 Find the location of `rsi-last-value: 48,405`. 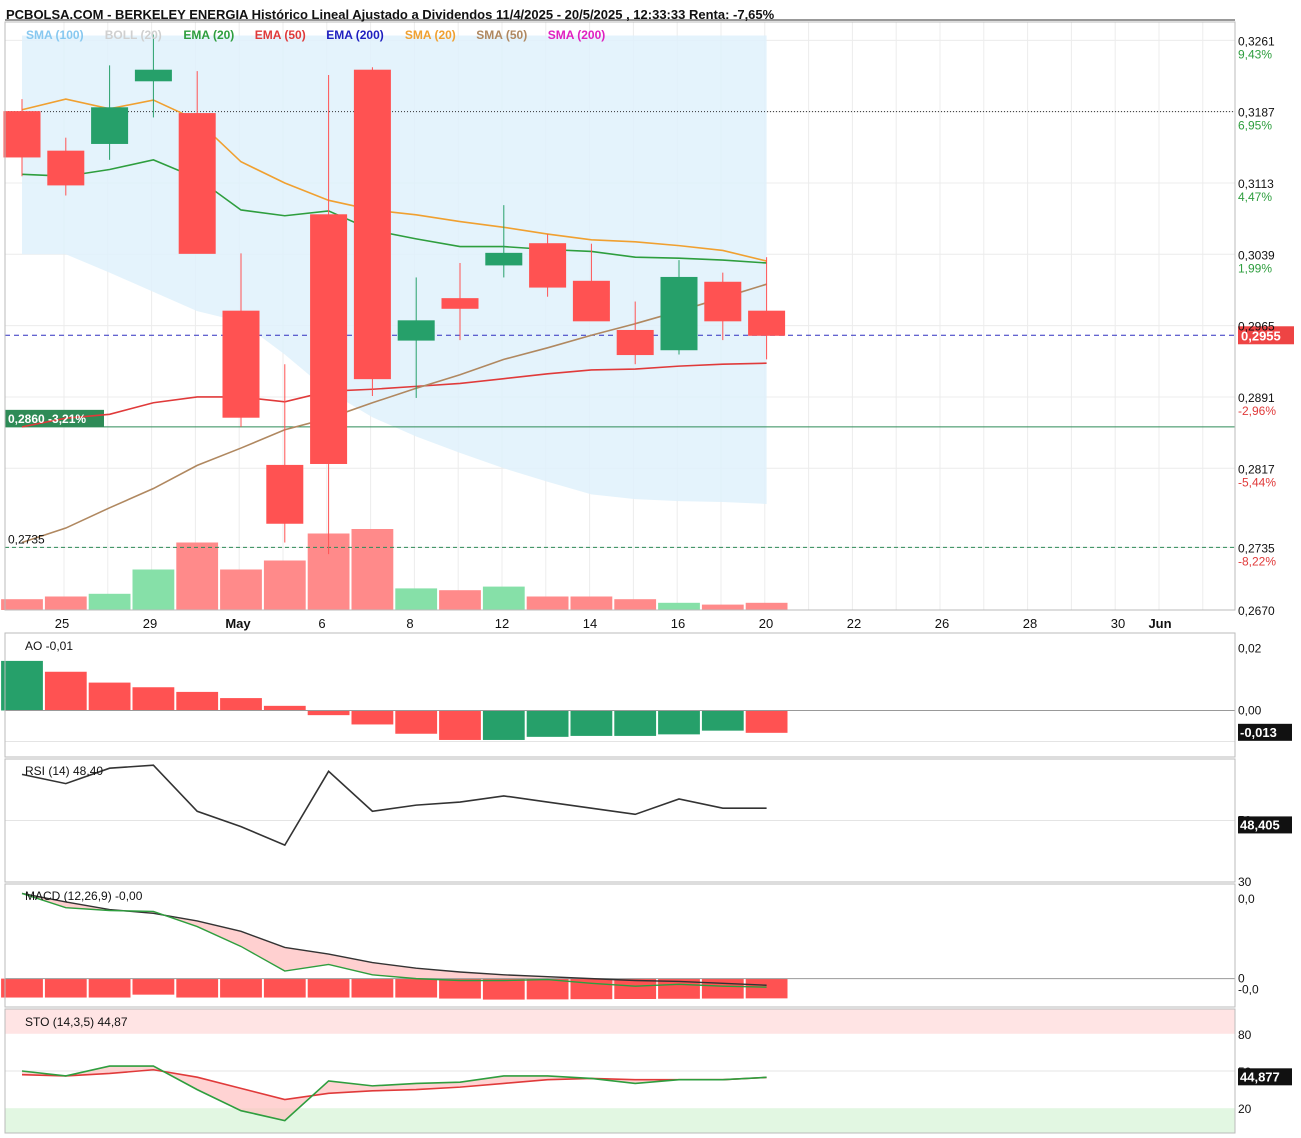

rsi-last-value: 48,405 is located at coordinates (1260, 824).